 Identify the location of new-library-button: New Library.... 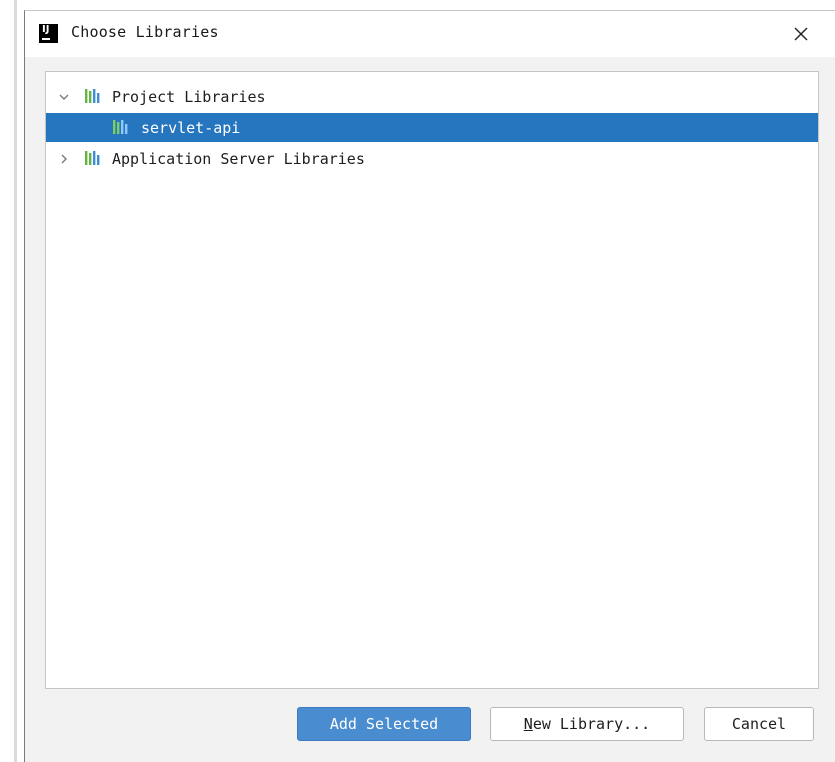
(587, 724).